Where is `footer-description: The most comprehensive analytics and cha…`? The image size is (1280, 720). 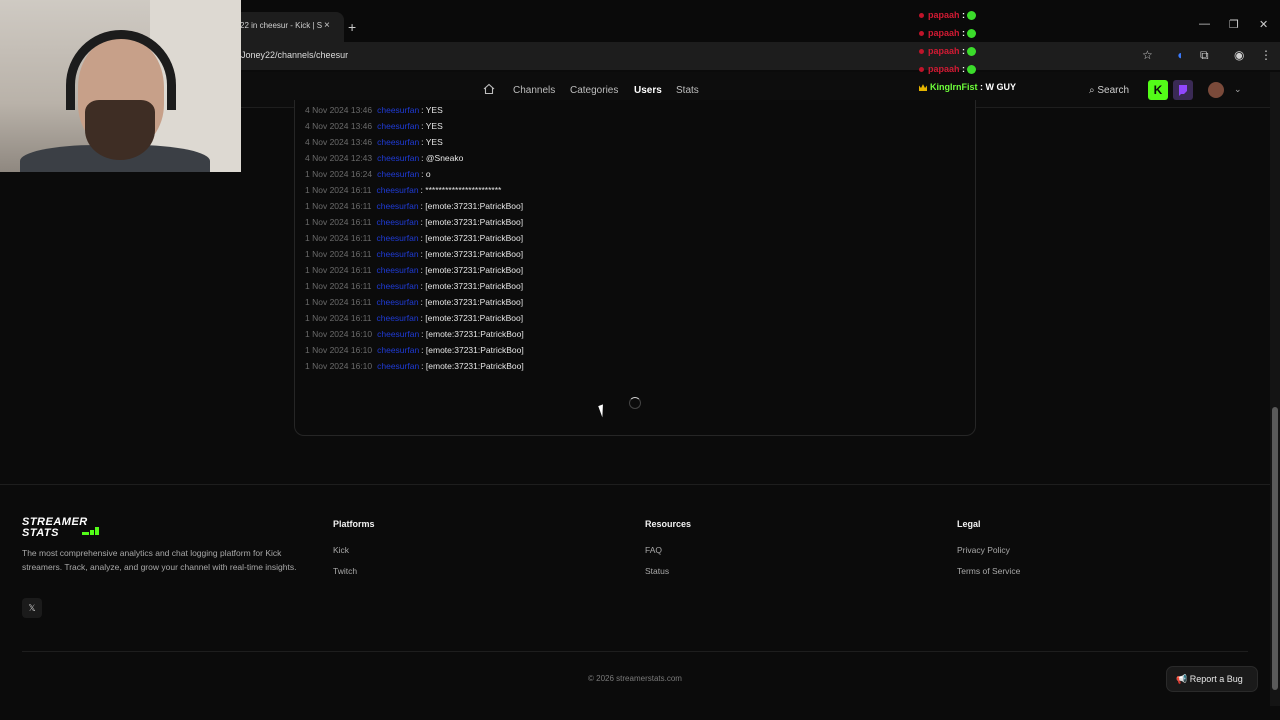 footer-description: The most comprehensive analytics and cha… is located at coordinates (159, 560).